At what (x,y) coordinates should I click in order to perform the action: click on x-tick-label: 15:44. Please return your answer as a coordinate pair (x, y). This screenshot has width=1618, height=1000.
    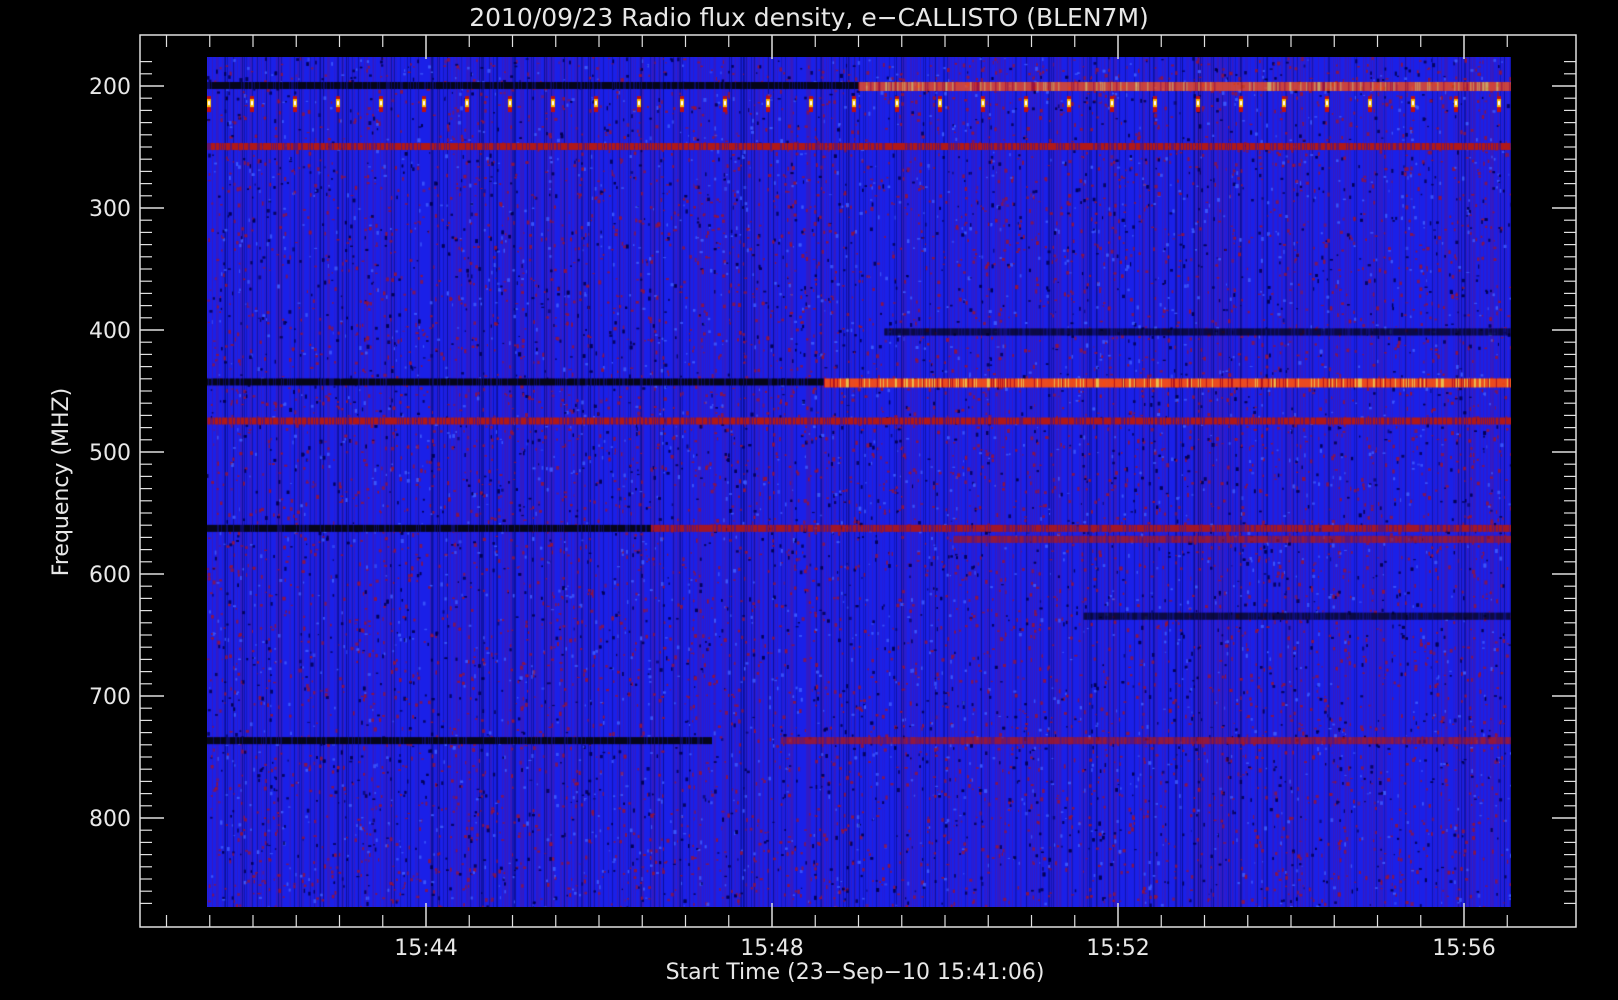
    Looking at the image, I should click on (425, 948).